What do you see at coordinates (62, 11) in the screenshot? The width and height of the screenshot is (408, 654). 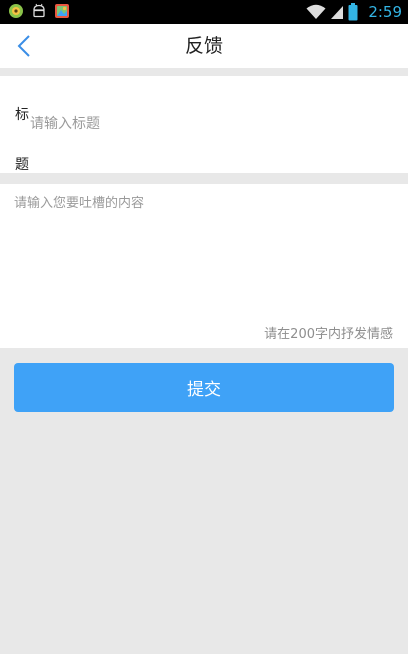 I see `gallery-app-icon` at bounding box center [62, 11].